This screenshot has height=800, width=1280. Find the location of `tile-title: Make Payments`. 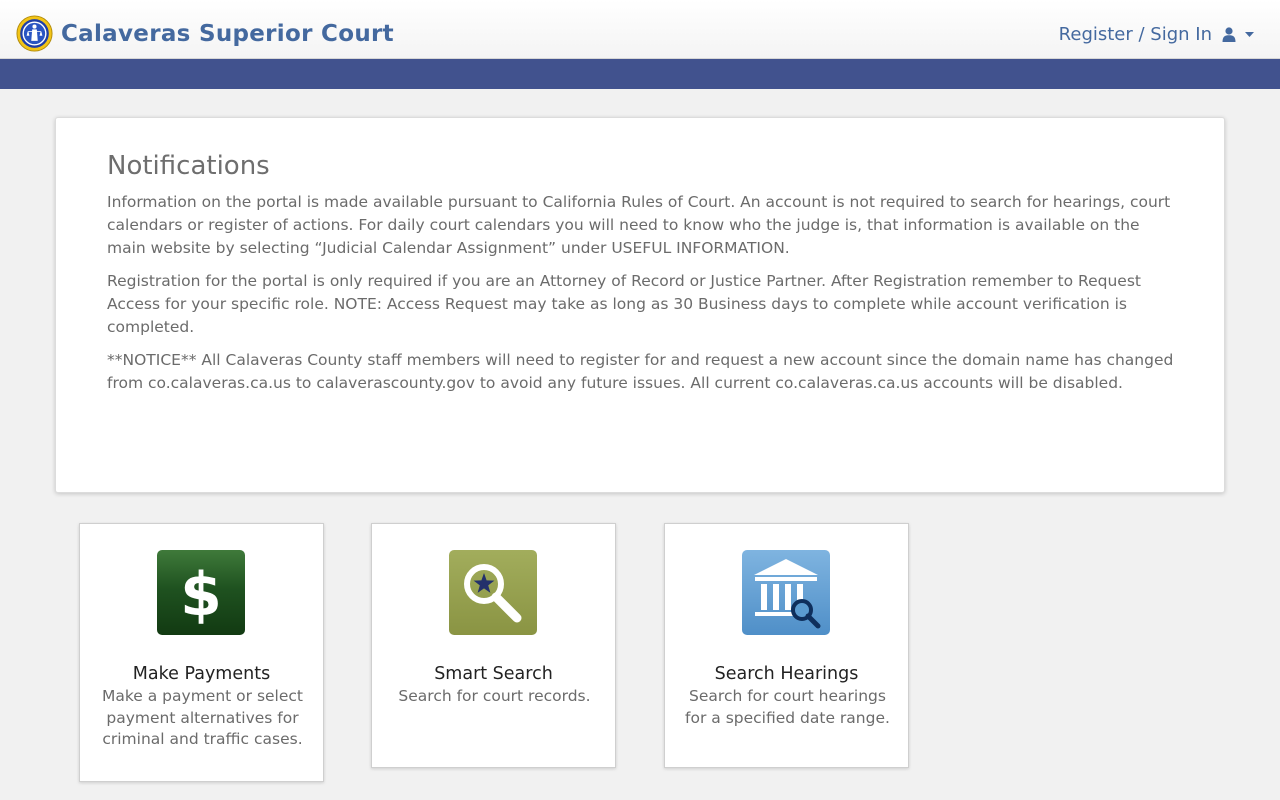

tile-title: Make Payments is located at coordinates (201, 674).